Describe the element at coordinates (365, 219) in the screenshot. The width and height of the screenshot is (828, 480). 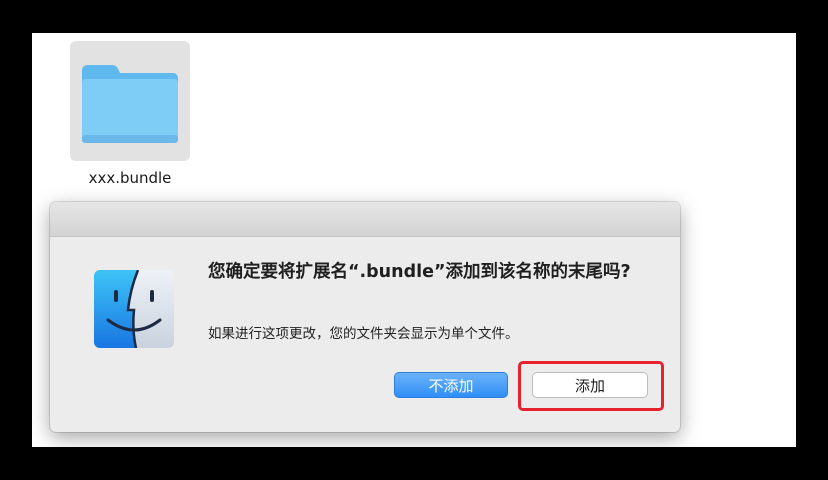
I see `dialog-titlebar` at that location.